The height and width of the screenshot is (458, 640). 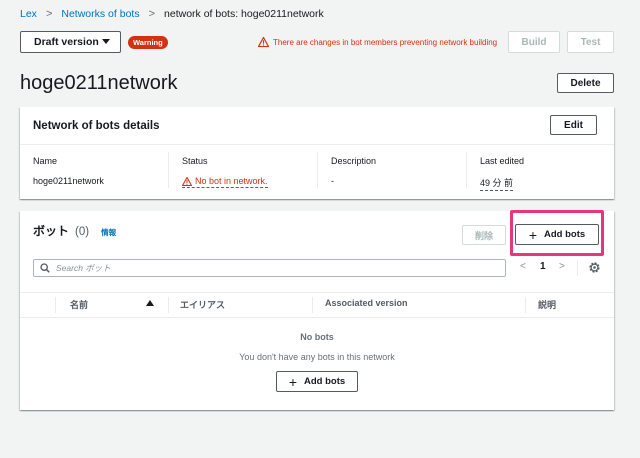 What do you see at coordinates (550, 173) in the screenshot?
I see `detail-last-edited: Last edited 49 分 前` at bounding box center [550, 173].